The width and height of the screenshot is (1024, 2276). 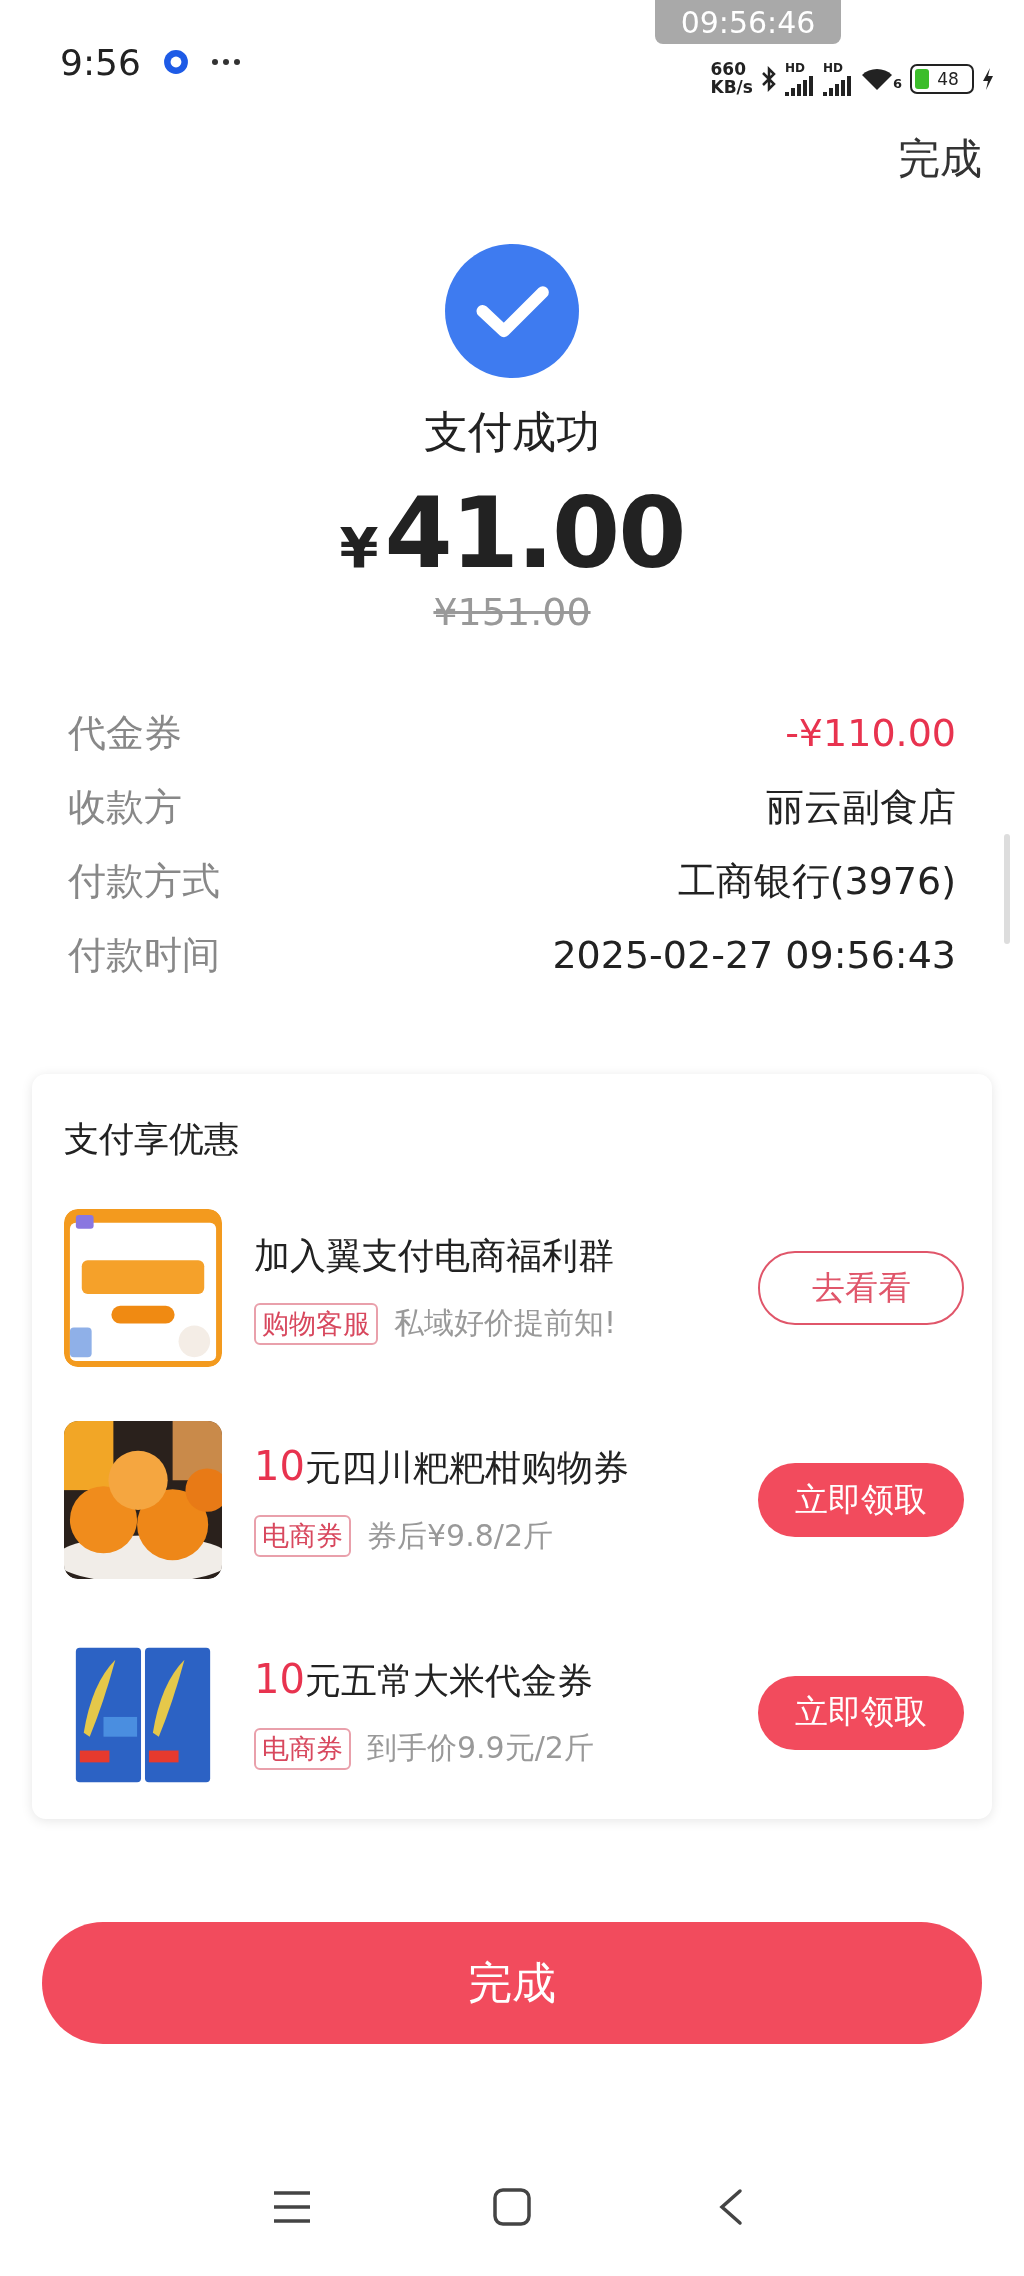 What do you see at coordinates (512, 612) in the screenshot?
I see `original-price: ¥151.00` at bounding box center [512, 612].